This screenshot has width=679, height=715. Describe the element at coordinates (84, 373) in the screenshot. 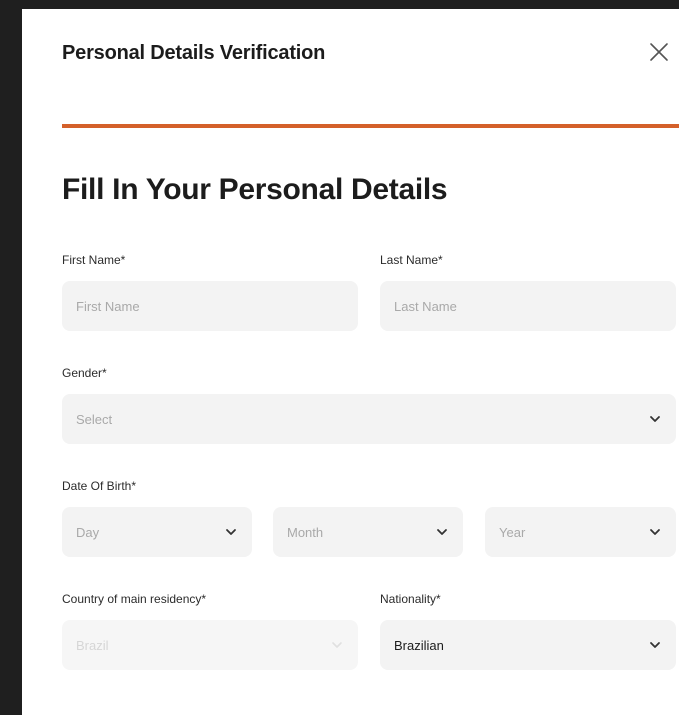

I see `gender-label: Gender*` at that location.